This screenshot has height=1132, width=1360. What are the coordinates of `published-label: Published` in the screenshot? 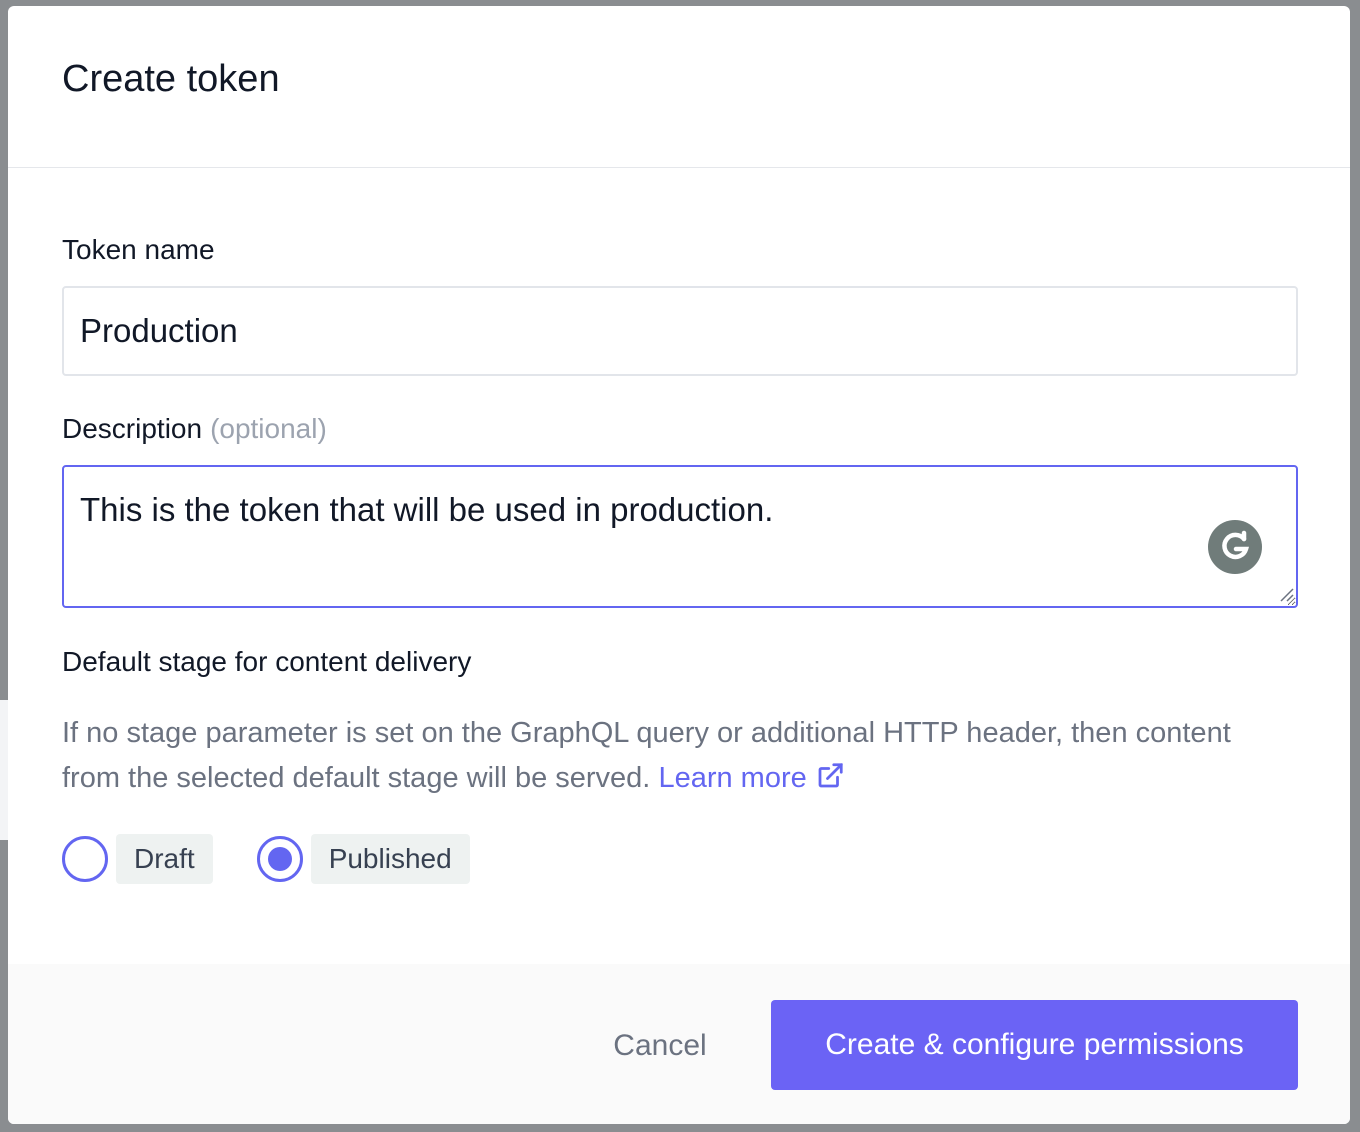 It's located at (390, 859).